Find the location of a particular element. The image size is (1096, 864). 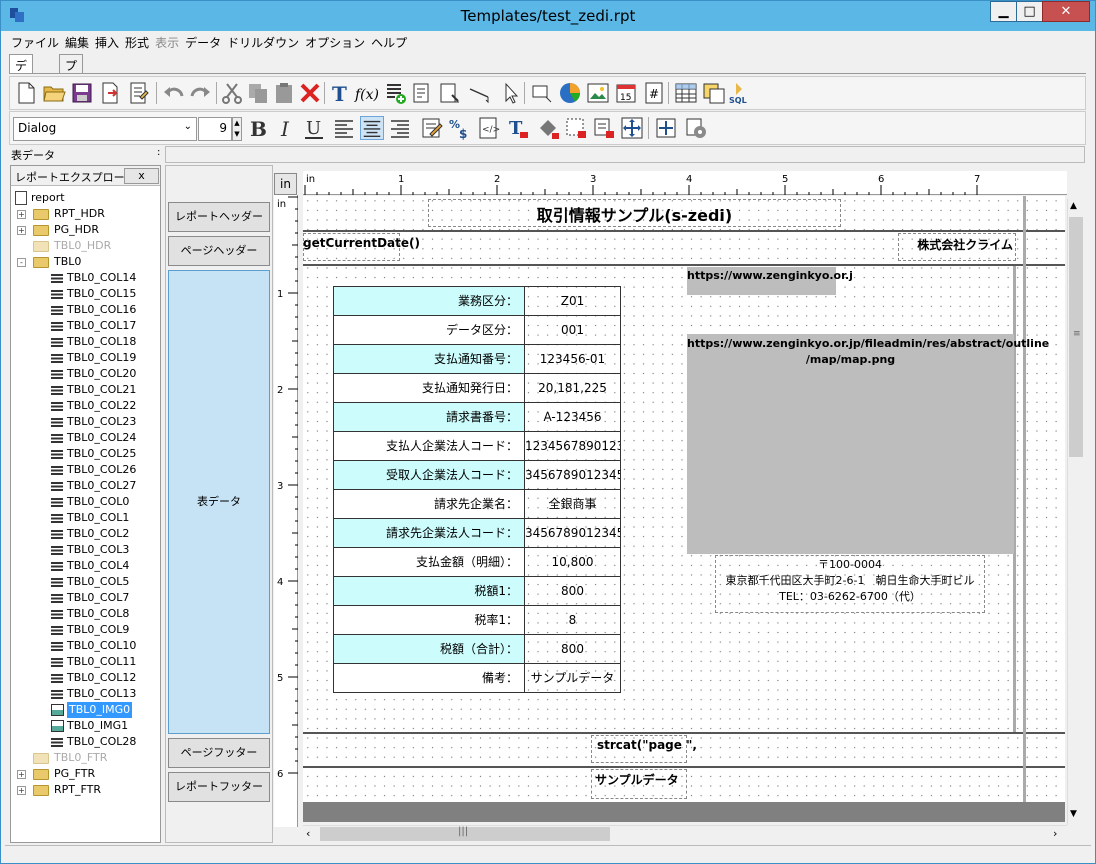

edit-format-icon is located at coordinates (432, 128).